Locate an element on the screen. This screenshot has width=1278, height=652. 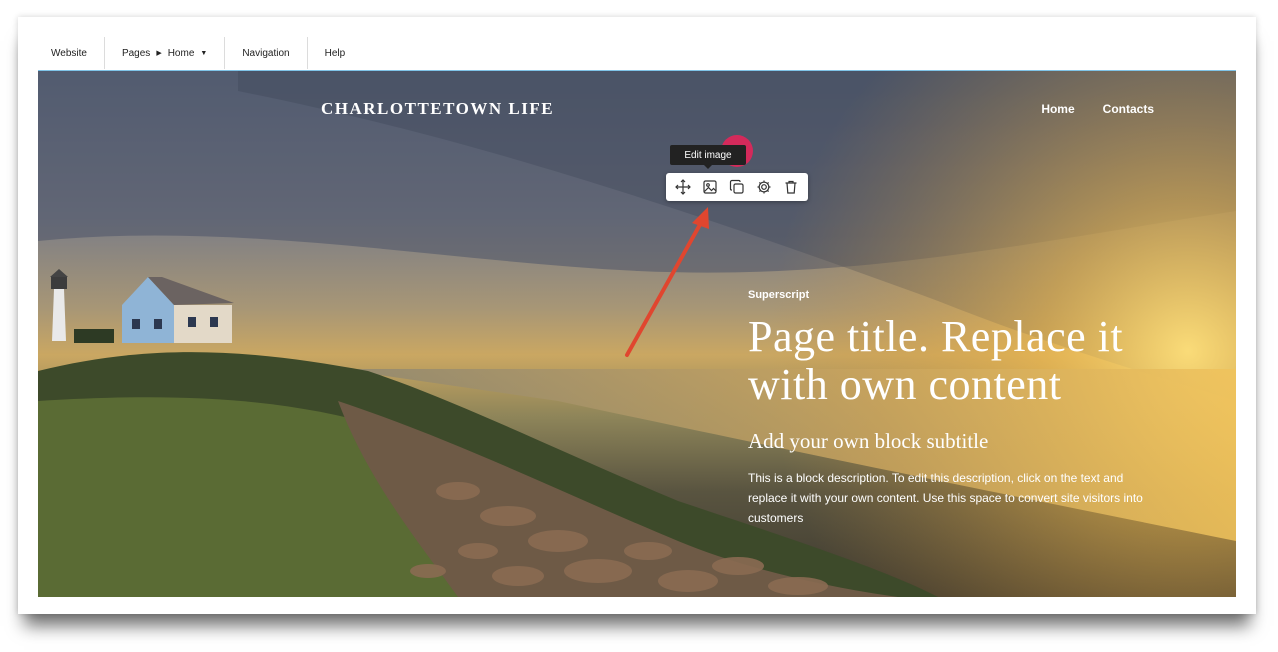
site-logo-title: CHARLOTTETOWN LIFE is located at coordinates (437, 109).